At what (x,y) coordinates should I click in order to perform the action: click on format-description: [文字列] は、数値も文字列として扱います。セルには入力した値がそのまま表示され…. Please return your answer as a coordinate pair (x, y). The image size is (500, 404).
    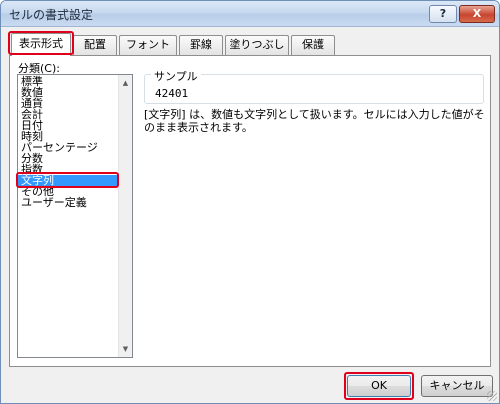
    Looking at the image, I should click on (314, 121).